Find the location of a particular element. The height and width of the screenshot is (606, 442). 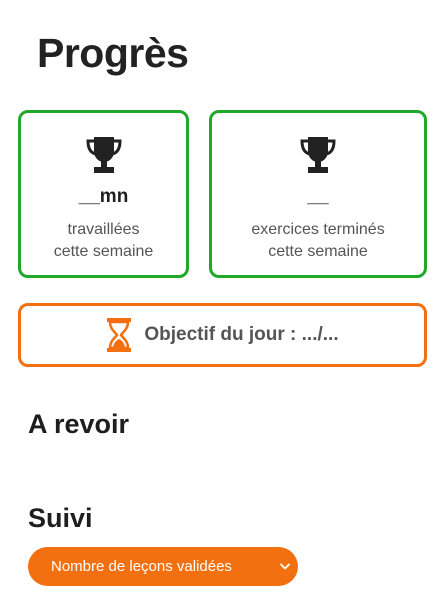

exercises-value: __ is located at coordinates (318, 196).